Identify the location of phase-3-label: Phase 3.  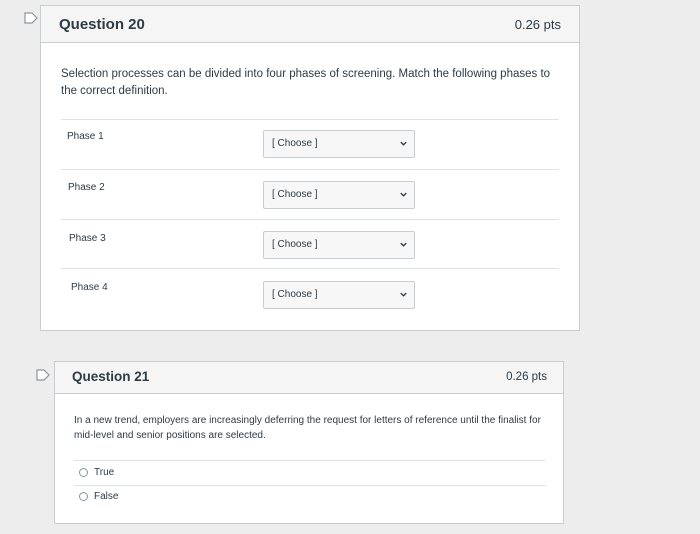
(87, 238).